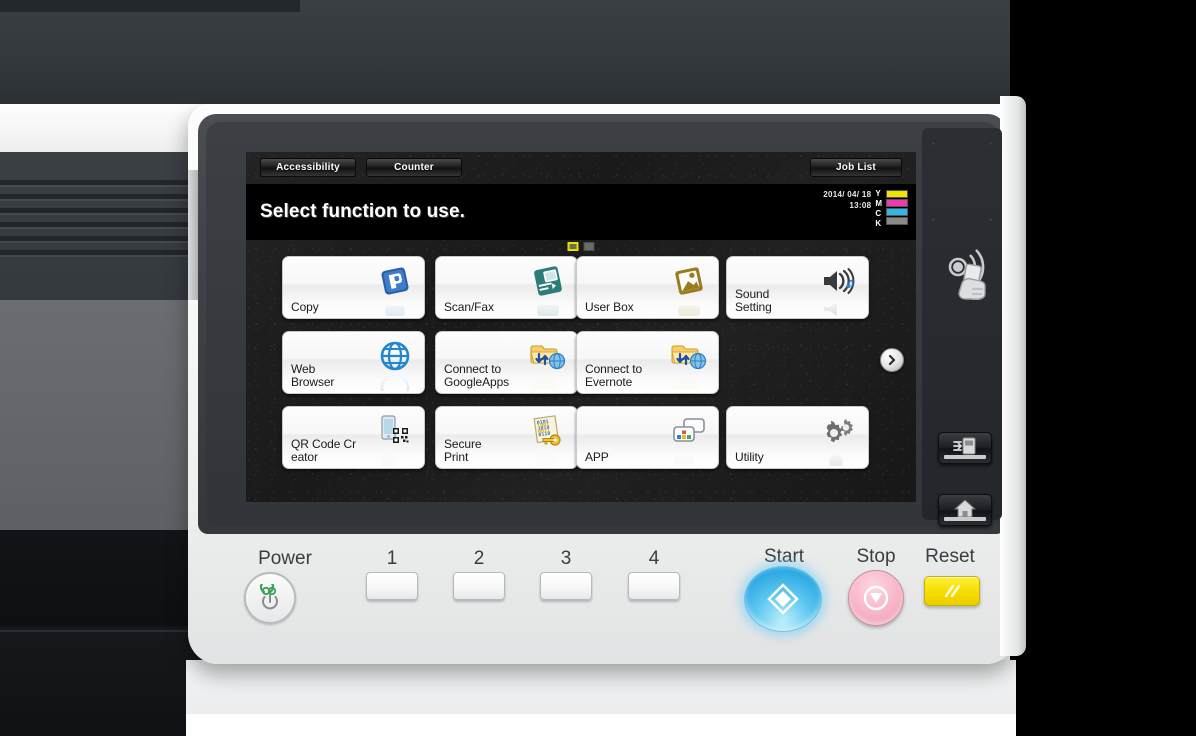 This screenshot has width=1196, height=736. Describe the element at coordinates (856, 167) in the screenshot. I see `job-list-button: Job List` at that location.